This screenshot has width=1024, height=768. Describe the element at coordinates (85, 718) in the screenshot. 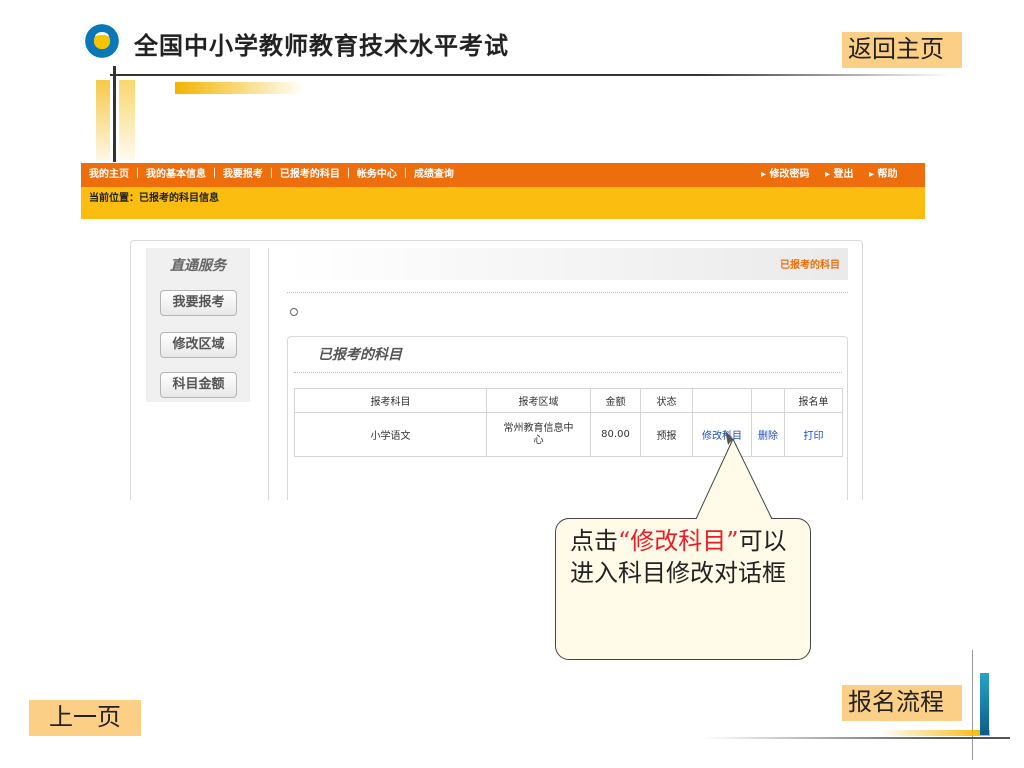

I see `prev-page-button: 上一页` at that location.